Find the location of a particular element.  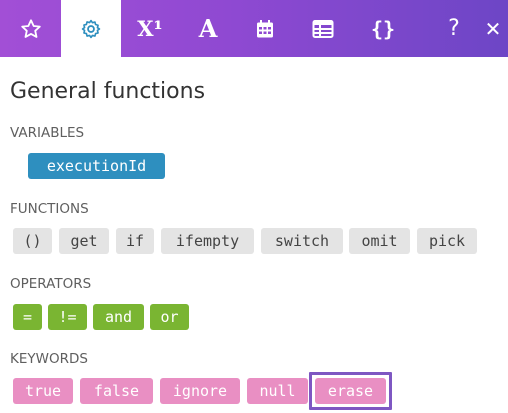

function-chip-pick: pick is located at coordinates (447, 241).